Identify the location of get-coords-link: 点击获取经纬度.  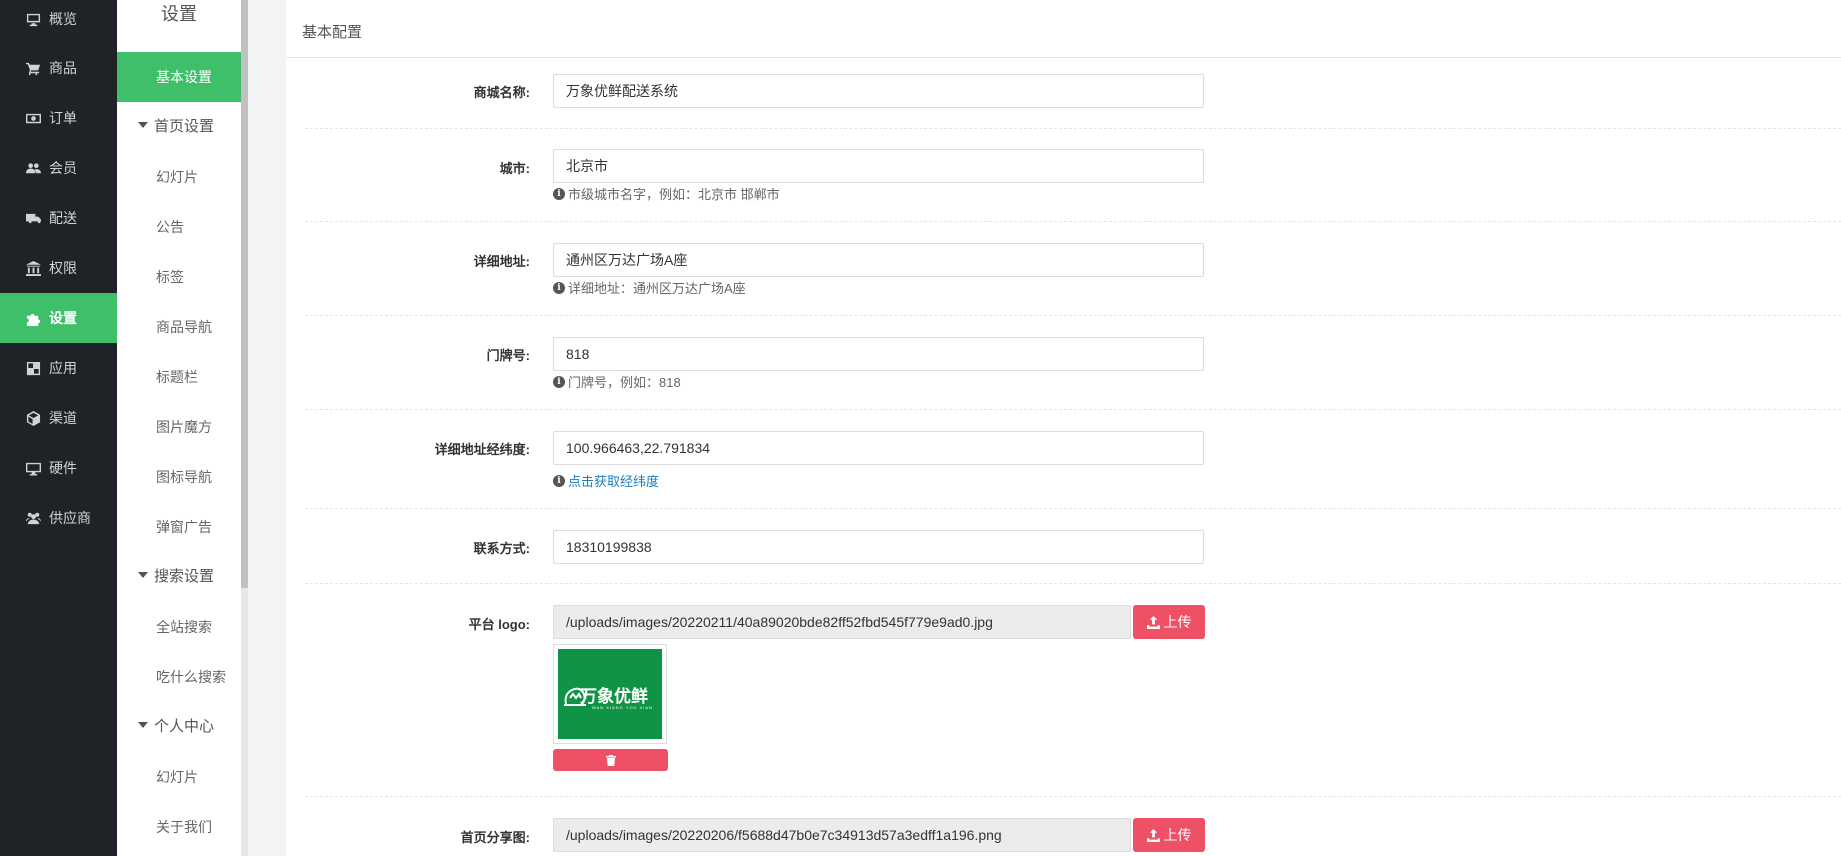
(613, 480).